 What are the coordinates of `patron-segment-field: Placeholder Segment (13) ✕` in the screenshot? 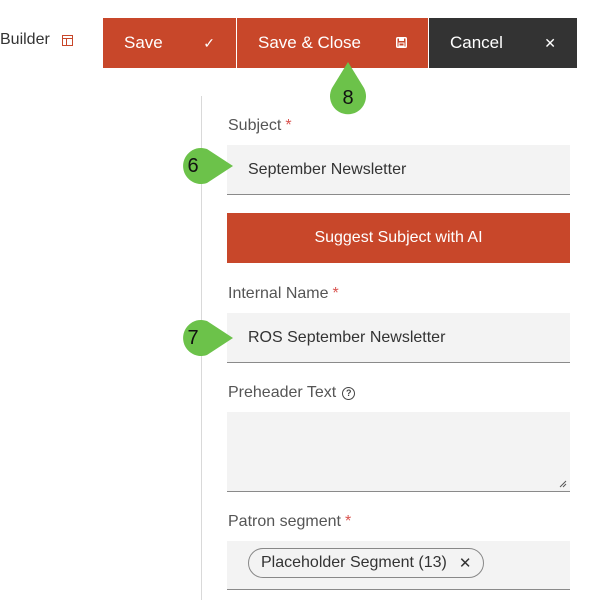 It's located at (398, 565).